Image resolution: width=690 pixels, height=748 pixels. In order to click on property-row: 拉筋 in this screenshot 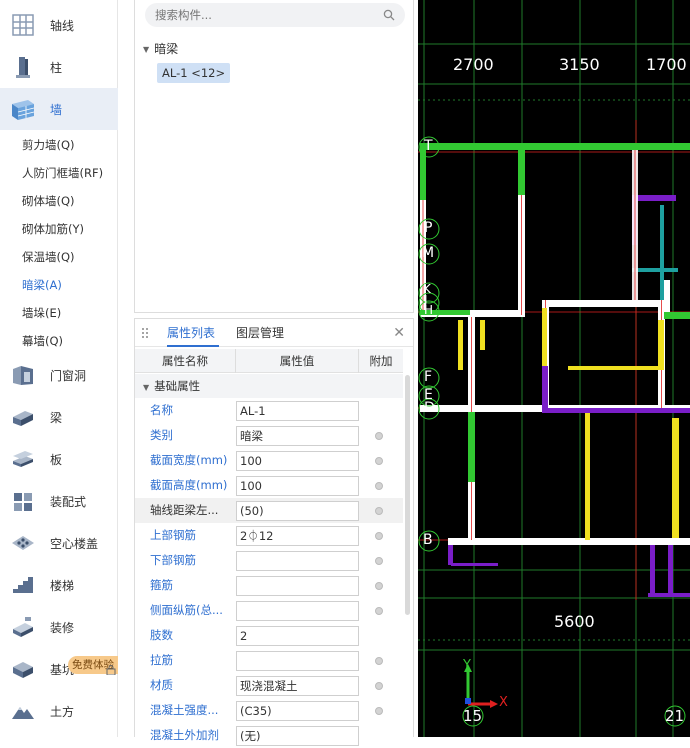, I will do `click(269, 660)`.